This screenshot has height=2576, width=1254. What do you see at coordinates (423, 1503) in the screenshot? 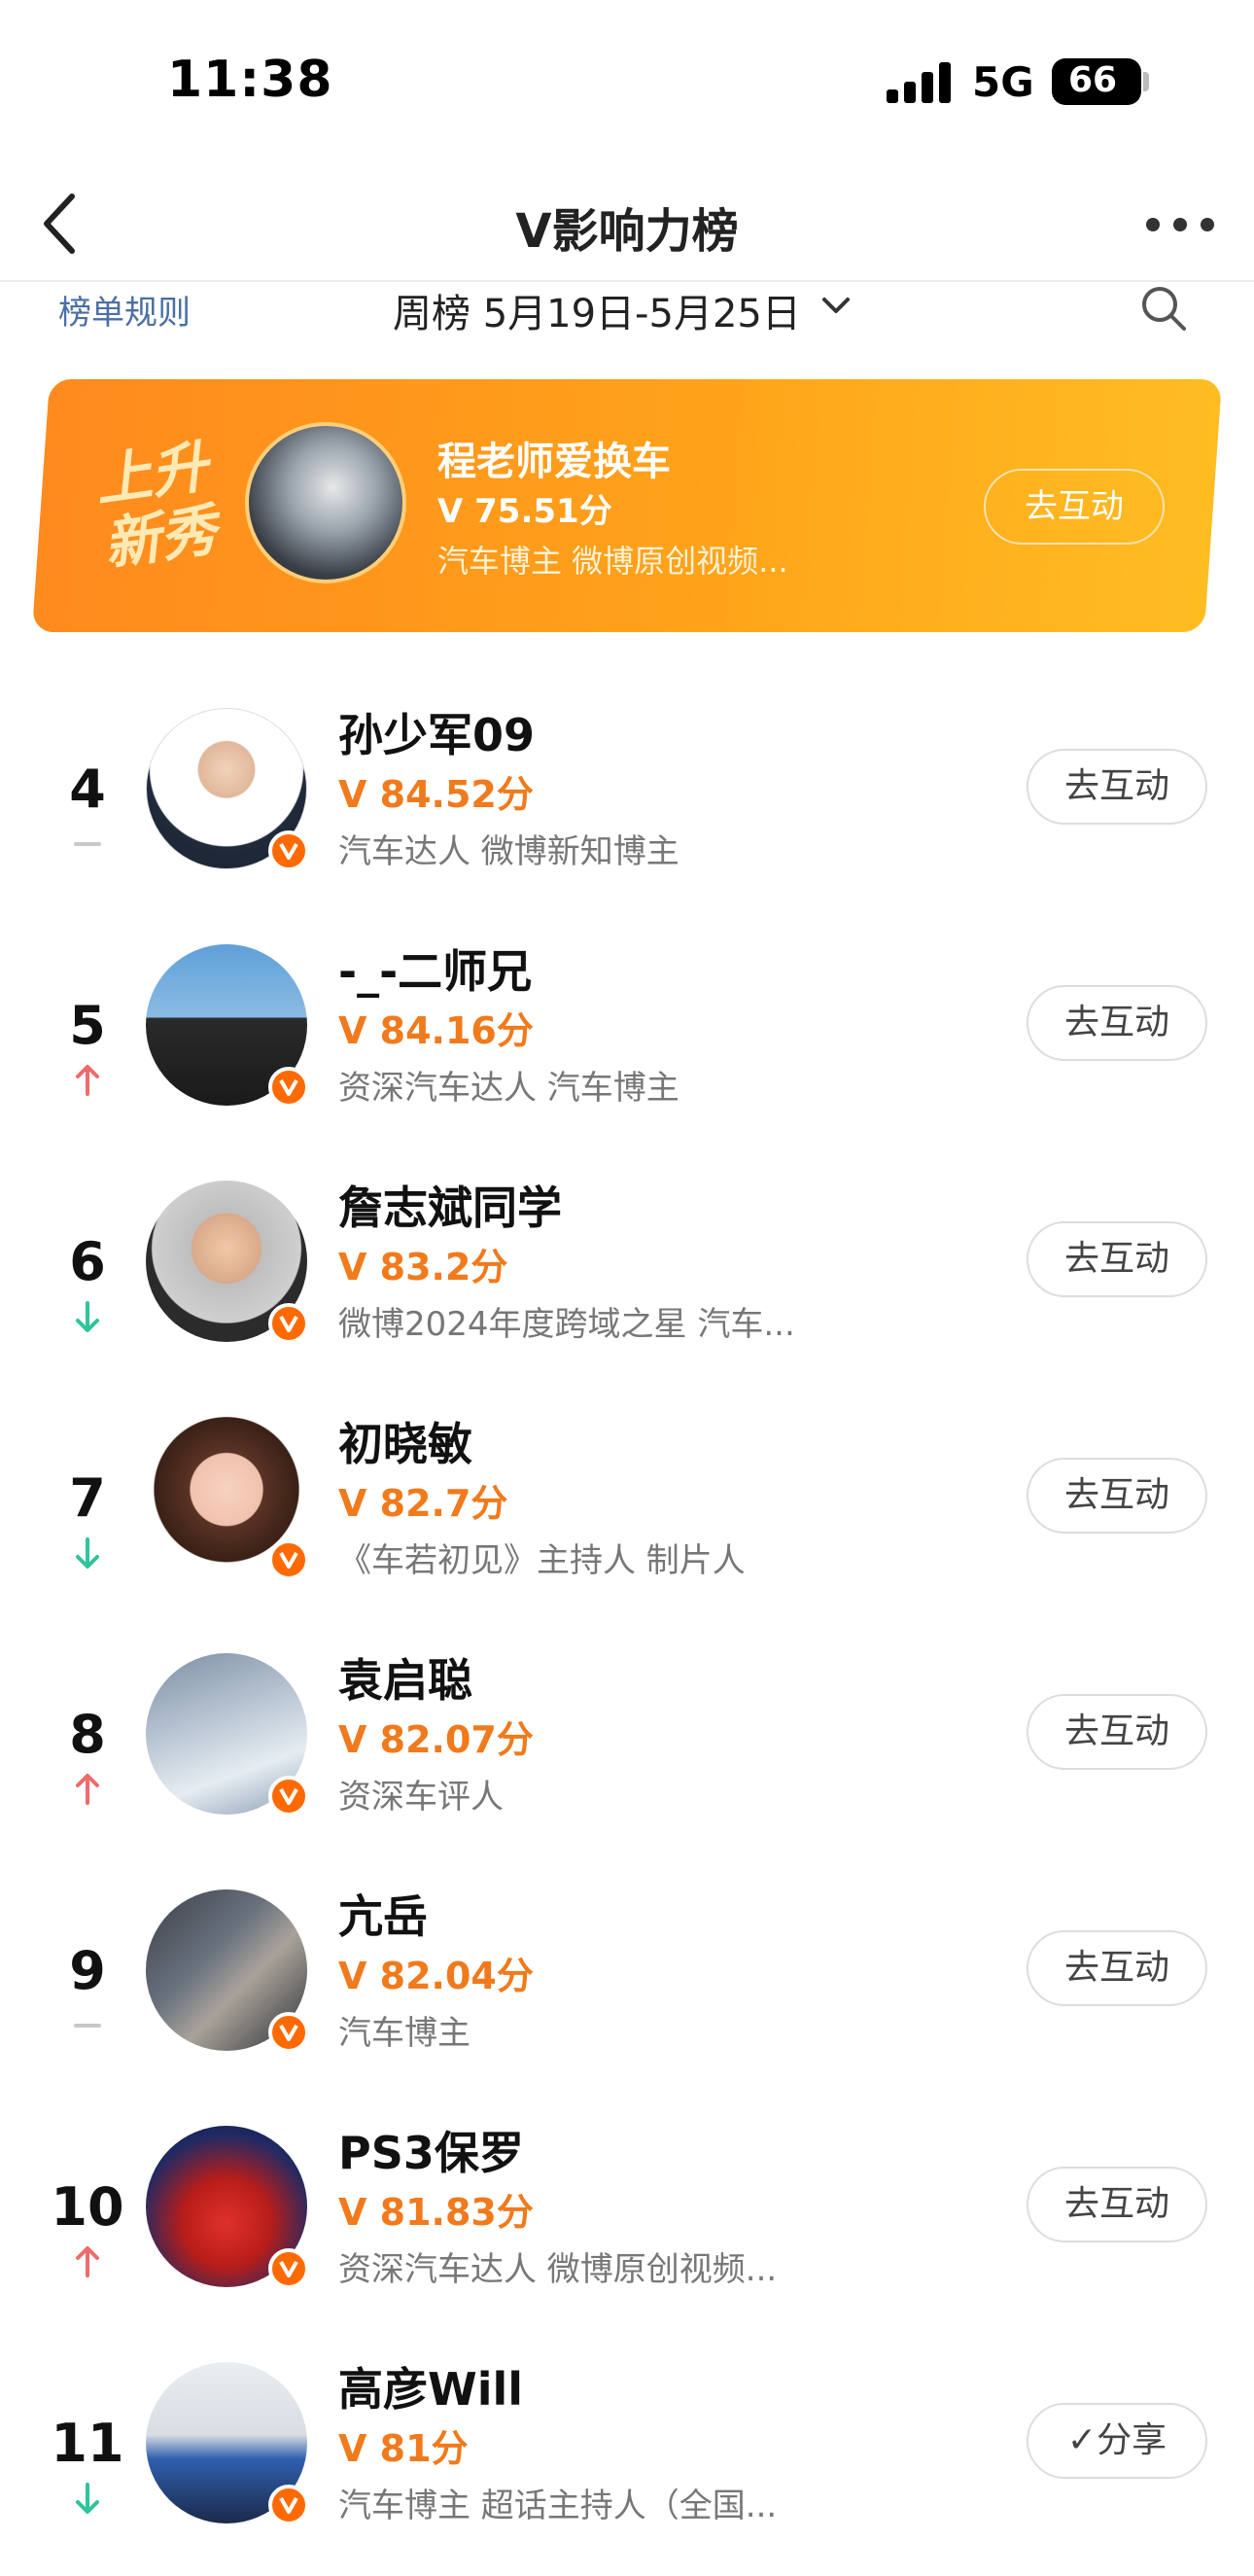
I see `influence-score: V 82.7分` at bounding box center [423, 1503].